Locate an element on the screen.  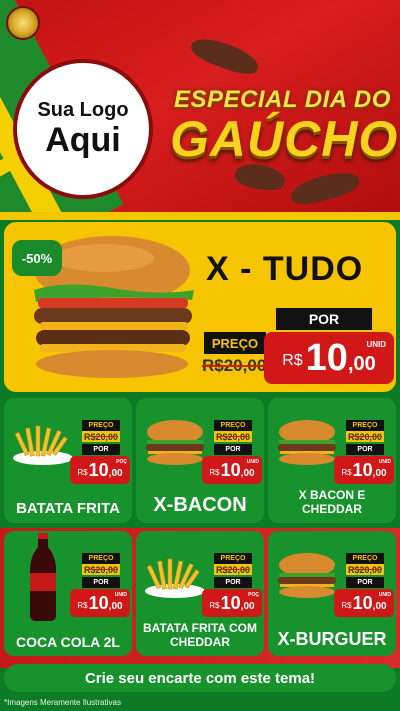
footnote: *Imagens Meramente Ilustrativas is located at coordinates (62, 702).